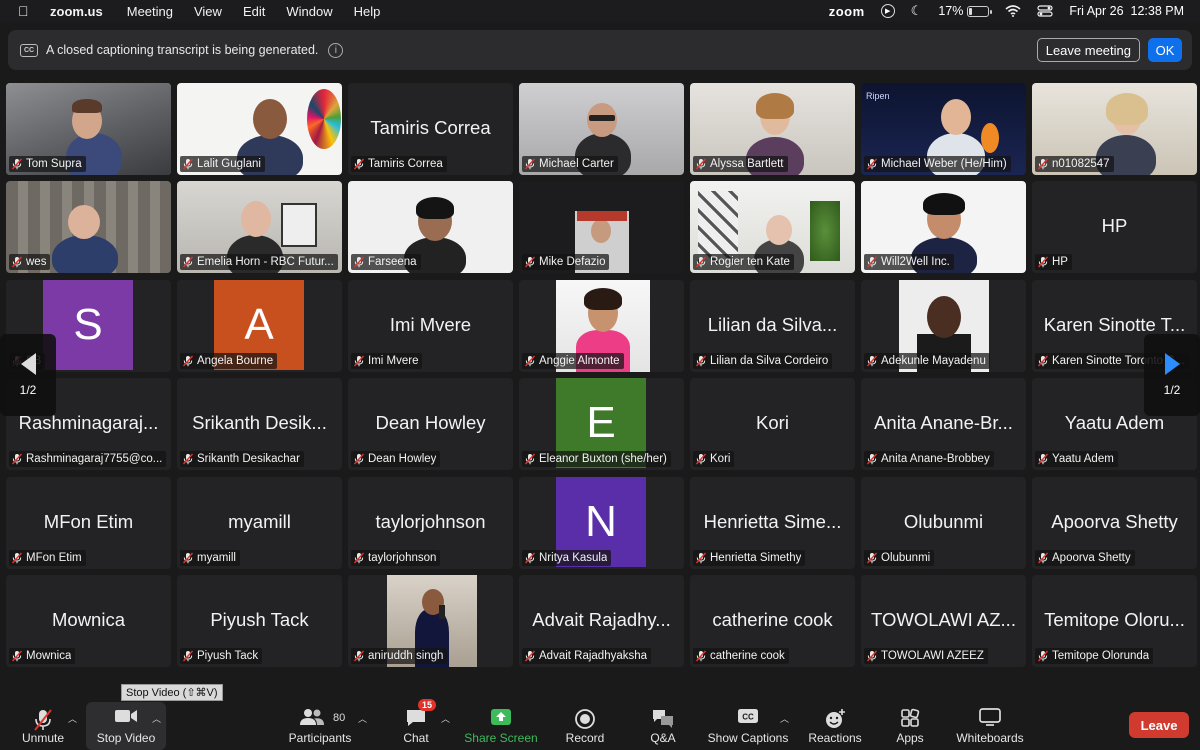  Describe the element at coordinates (943, 522) in the screenshot. I see `participant-tile: Olubunmi Olubunmi` at that location.